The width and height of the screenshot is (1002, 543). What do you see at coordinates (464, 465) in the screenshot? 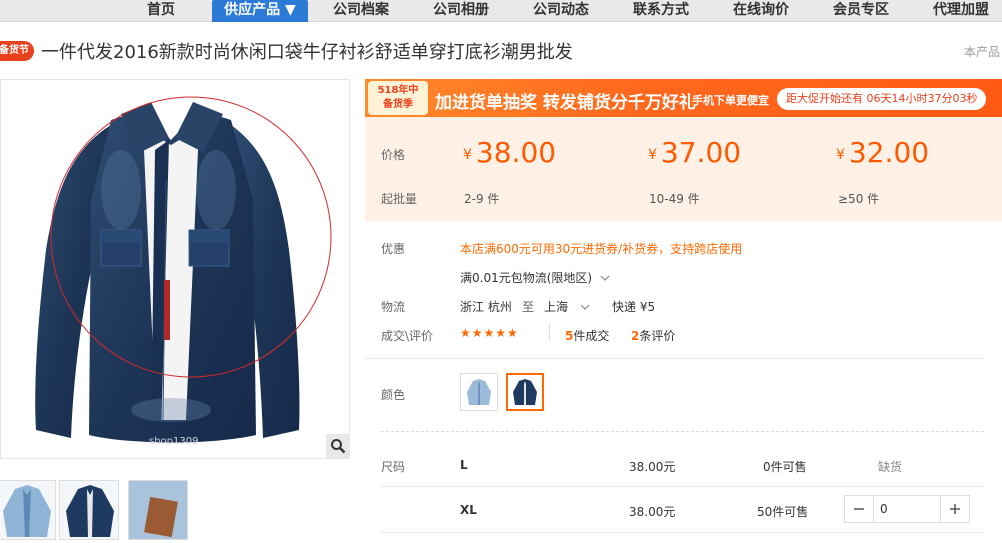
I see `size-name: L` at bounding box center [464, 465].